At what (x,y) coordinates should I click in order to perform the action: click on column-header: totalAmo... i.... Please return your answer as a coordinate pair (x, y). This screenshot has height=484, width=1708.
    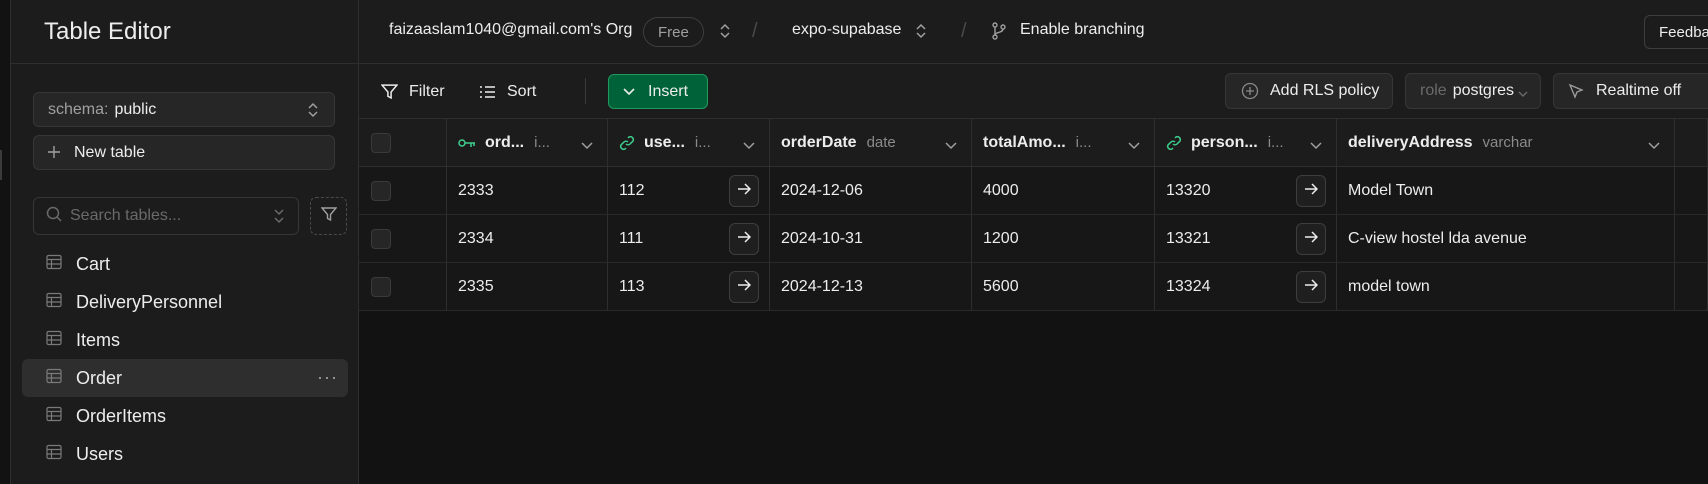
    Looking at the image, I should click on (1063, 142).